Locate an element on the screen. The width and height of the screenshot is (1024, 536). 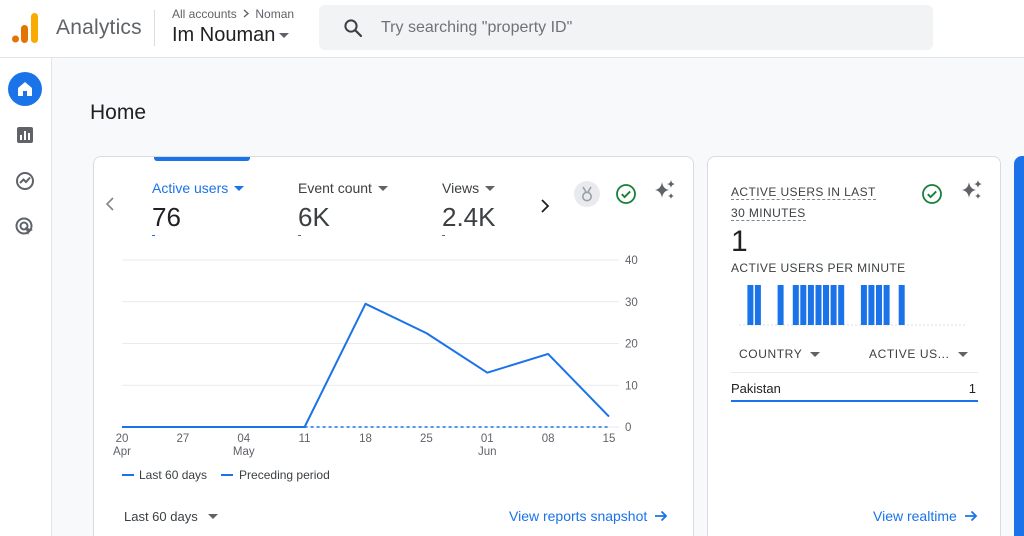
column-header-country: COUNTRY is located at coordinates (780, 354).